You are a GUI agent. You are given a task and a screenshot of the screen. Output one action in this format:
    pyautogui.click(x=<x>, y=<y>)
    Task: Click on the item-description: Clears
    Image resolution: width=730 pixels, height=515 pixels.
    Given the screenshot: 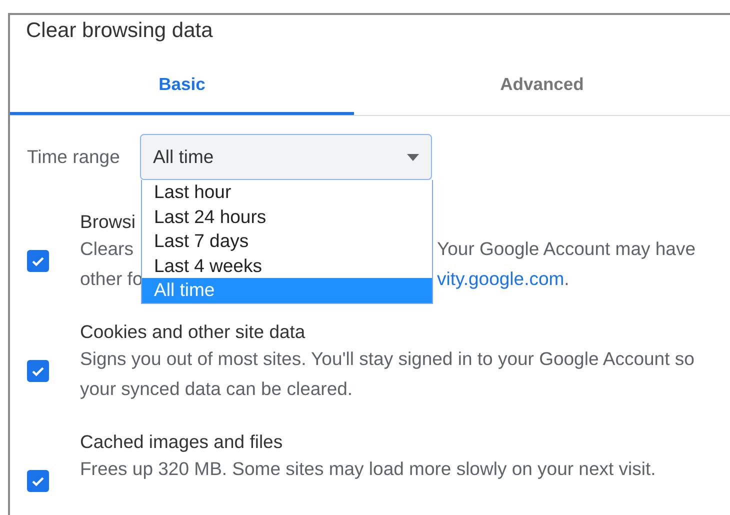 What is the action you would take?
    pyautogui.click(x=107, y=249)
    